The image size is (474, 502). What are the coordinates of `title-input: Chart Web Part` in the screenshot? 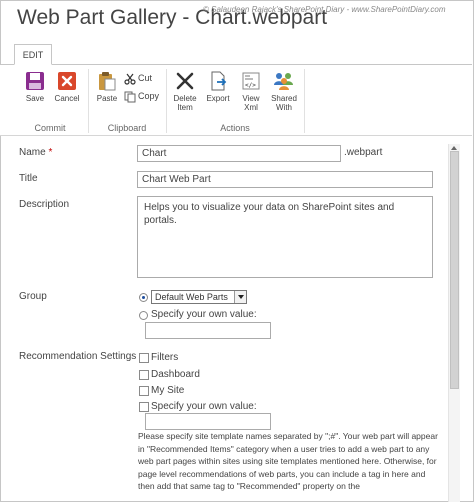 It's located at (285, 179).